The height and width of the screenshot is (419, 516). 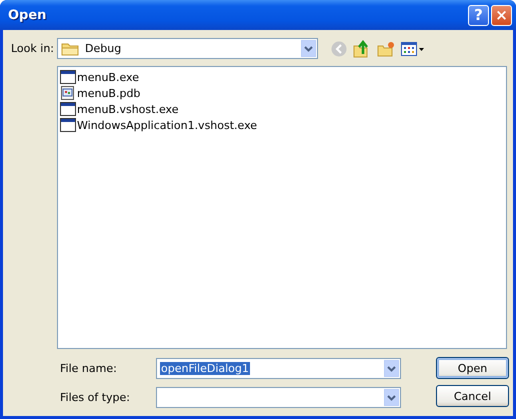 What do you see at coordinates (108, 77) in the screenshot?
I see `file-item: menuB.exe` at bounding box center [108, 77].